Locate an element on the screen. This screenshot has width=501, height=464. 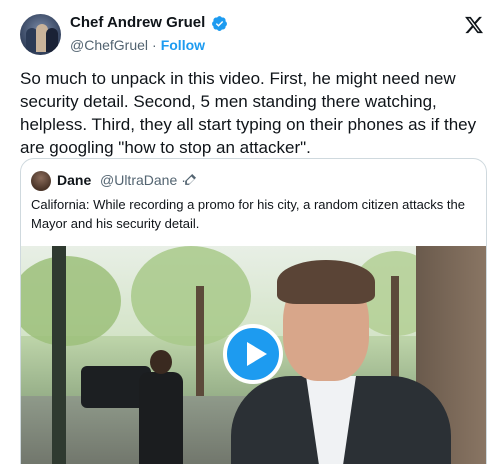
video-pedestrian-head is located at coordinates (161, 362).